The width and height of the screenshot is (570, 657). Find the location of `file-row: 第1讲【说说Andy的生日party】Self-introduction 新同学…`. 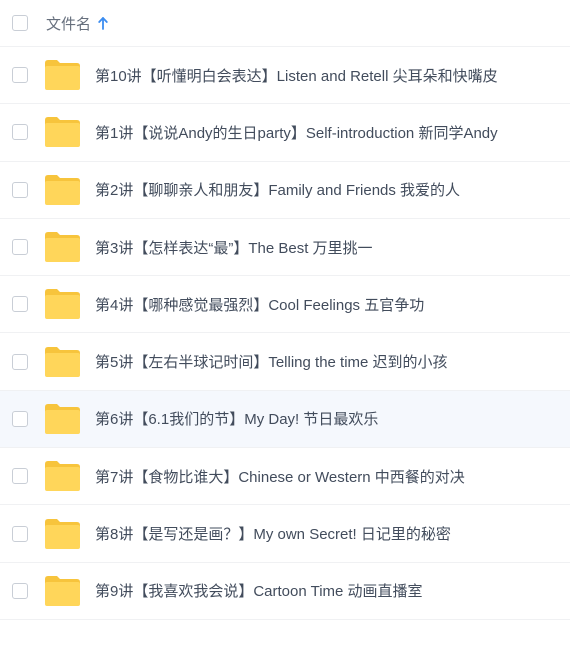

file-row: 第1讲【说说Andy的生日party】Self-introduction 新同学… is located at coordinates (285, 133).